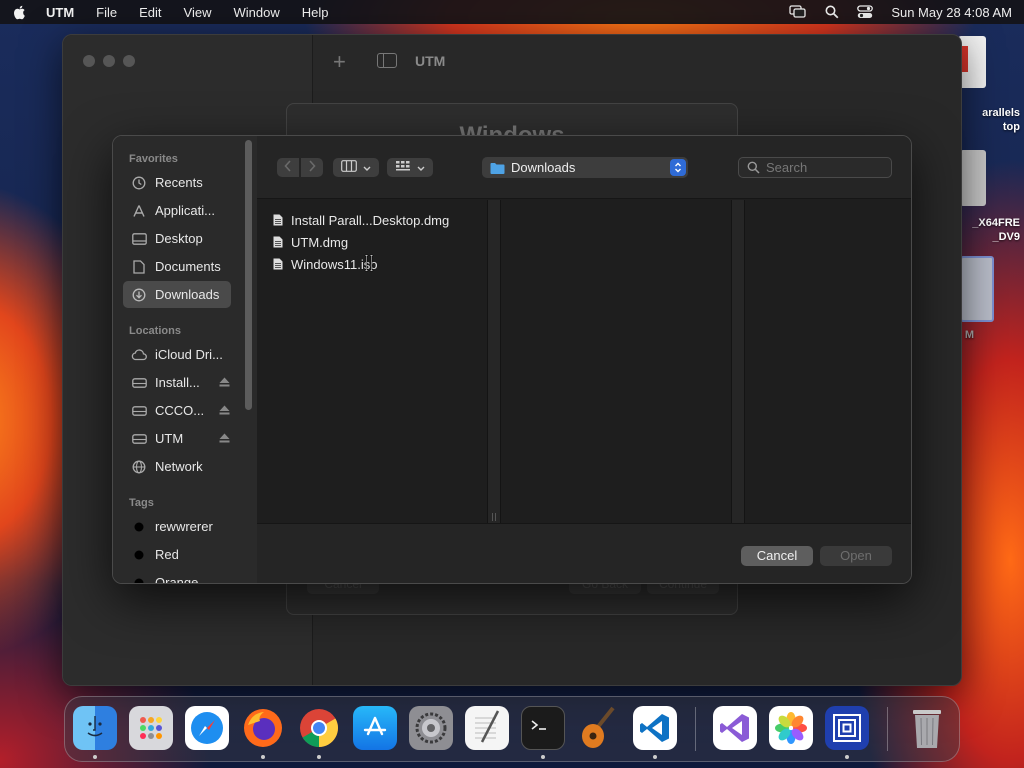 The height and width of the screenshot is (768, 1024). What do you see at coordinates (370, 220) in the screenshot?
I see `file-name: Install Parall...Desktop.dmg` at bounding box center [370, 220].